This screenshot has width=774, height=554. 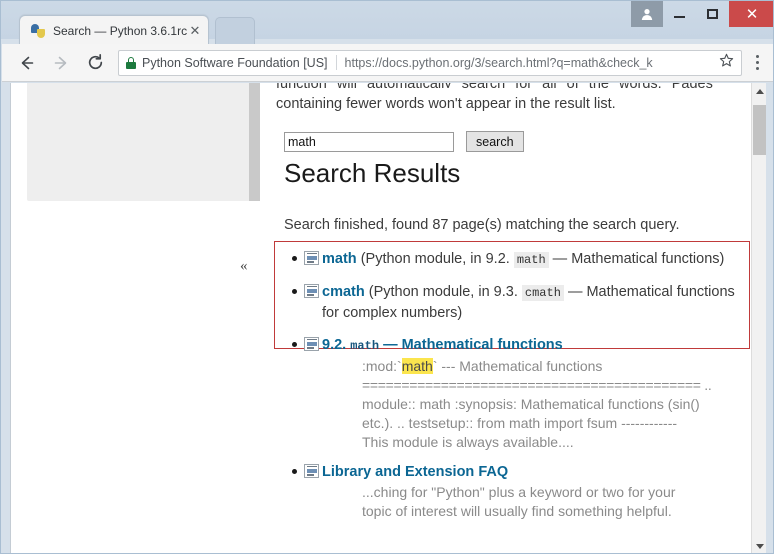 I want to click on person-icon, so click(x=647, y=14).